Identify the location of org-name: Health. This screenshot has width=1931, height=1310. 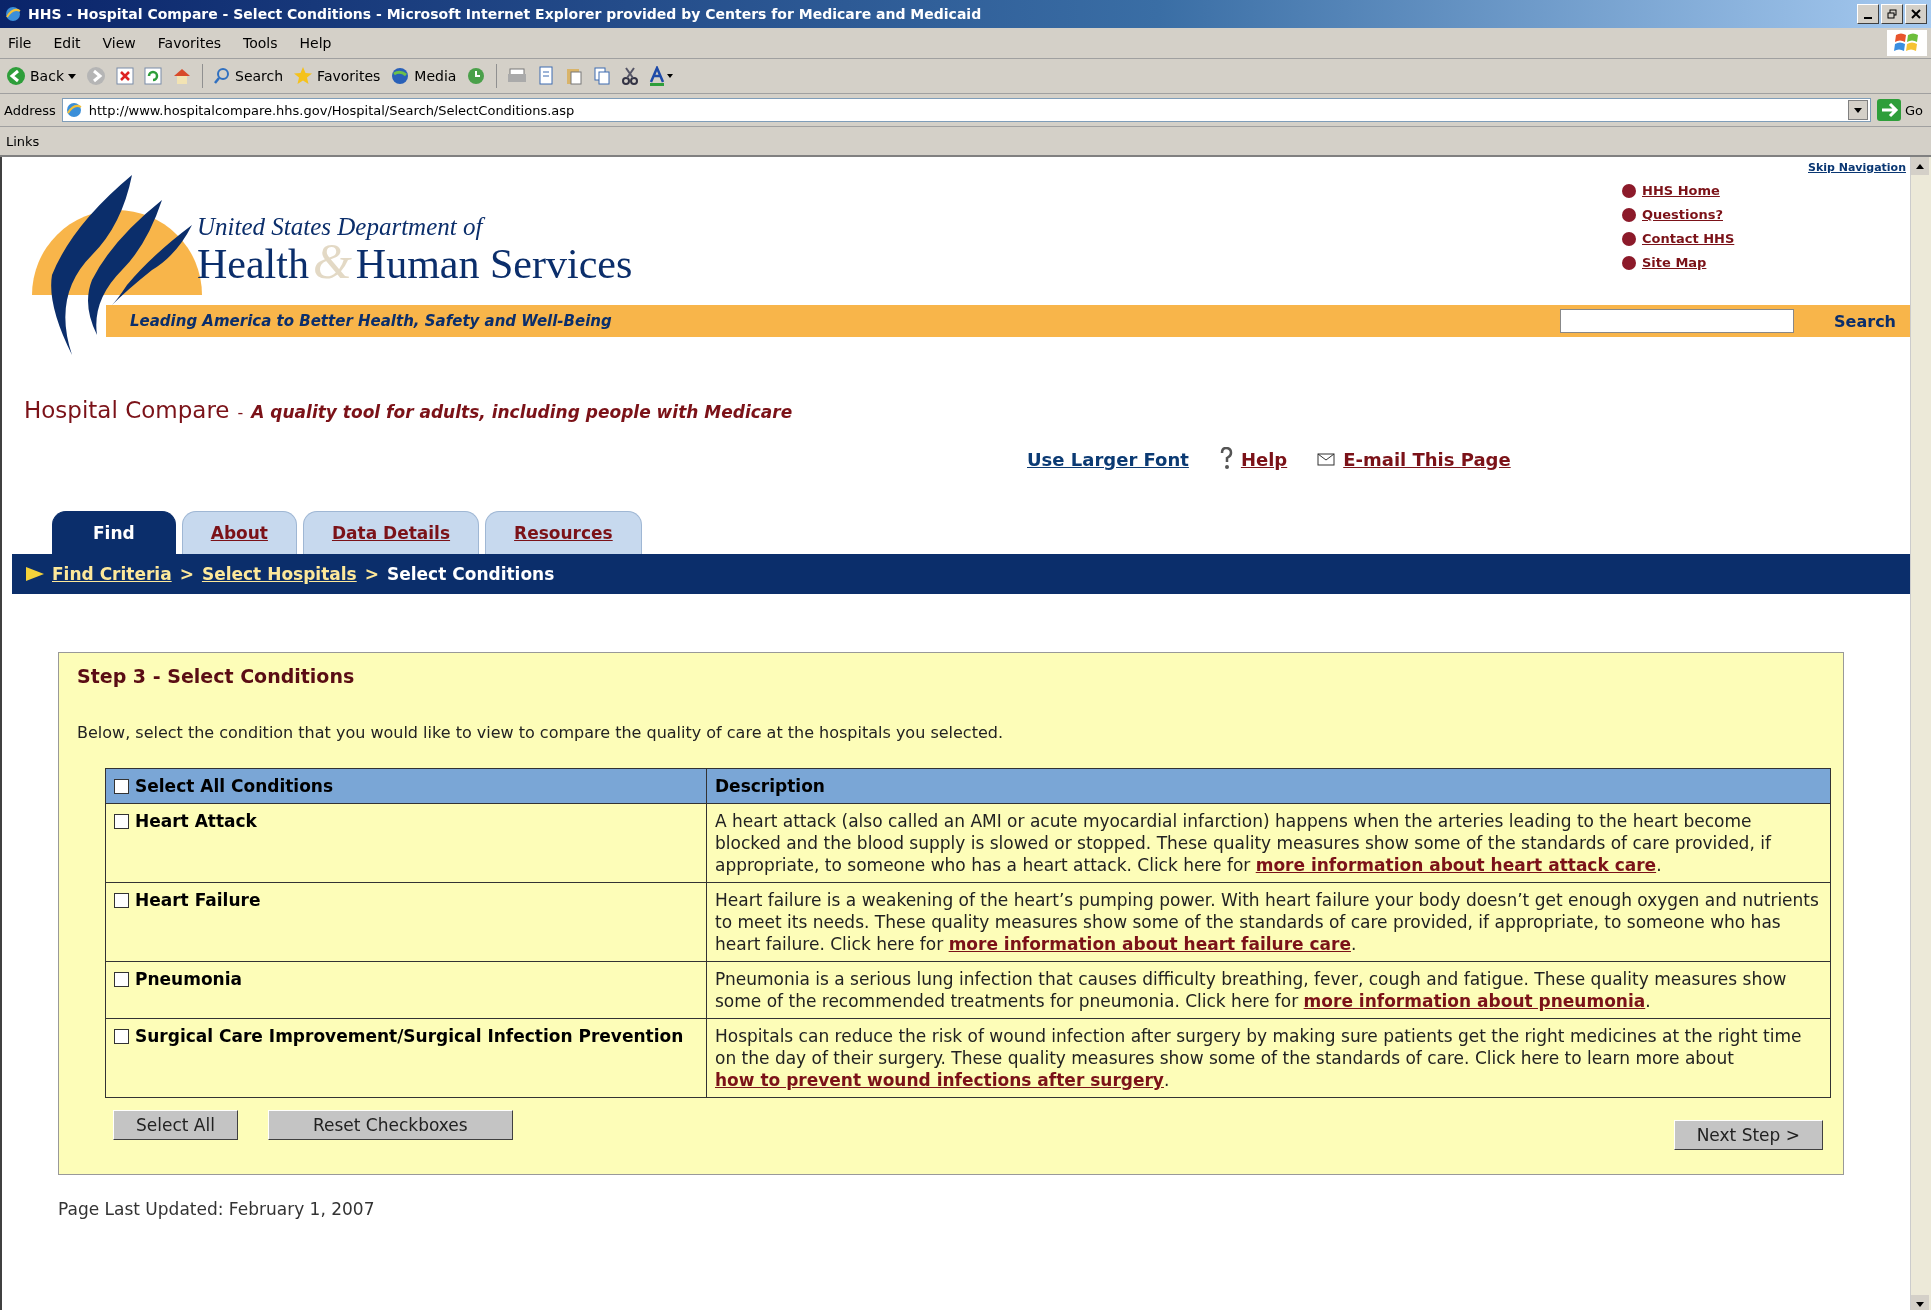
(253, 264).